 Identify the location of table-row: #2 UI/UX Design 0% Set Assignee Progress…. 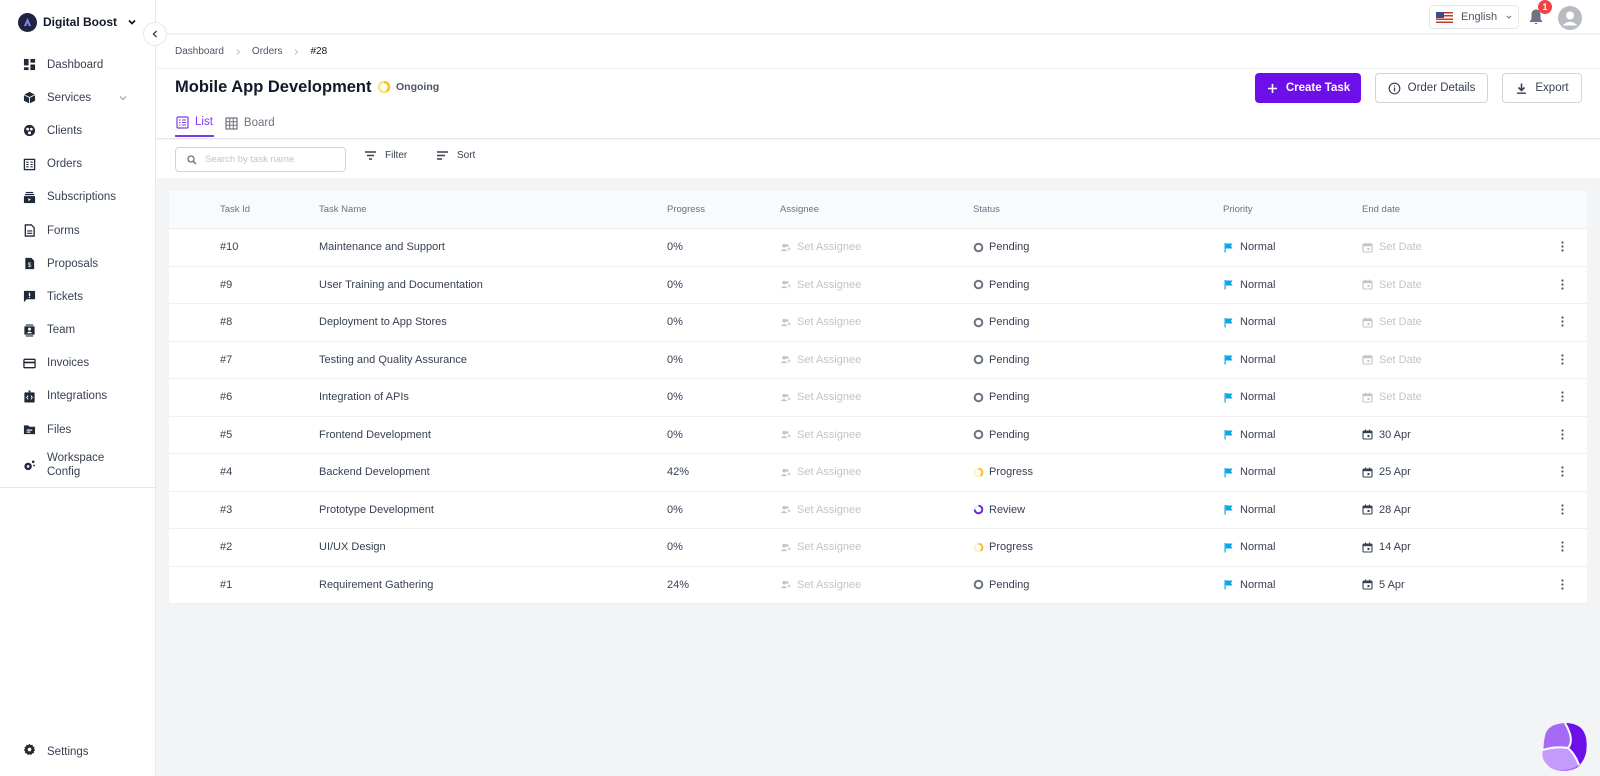
(878, 548).